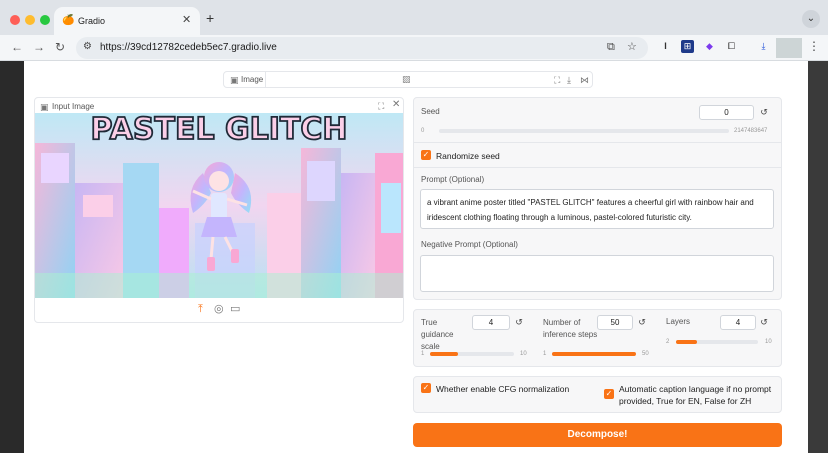 Image resolution: width=828 pixels, height=453 pixels. I want to click on caption-language-checkbox: ✓, so click(609, 394).